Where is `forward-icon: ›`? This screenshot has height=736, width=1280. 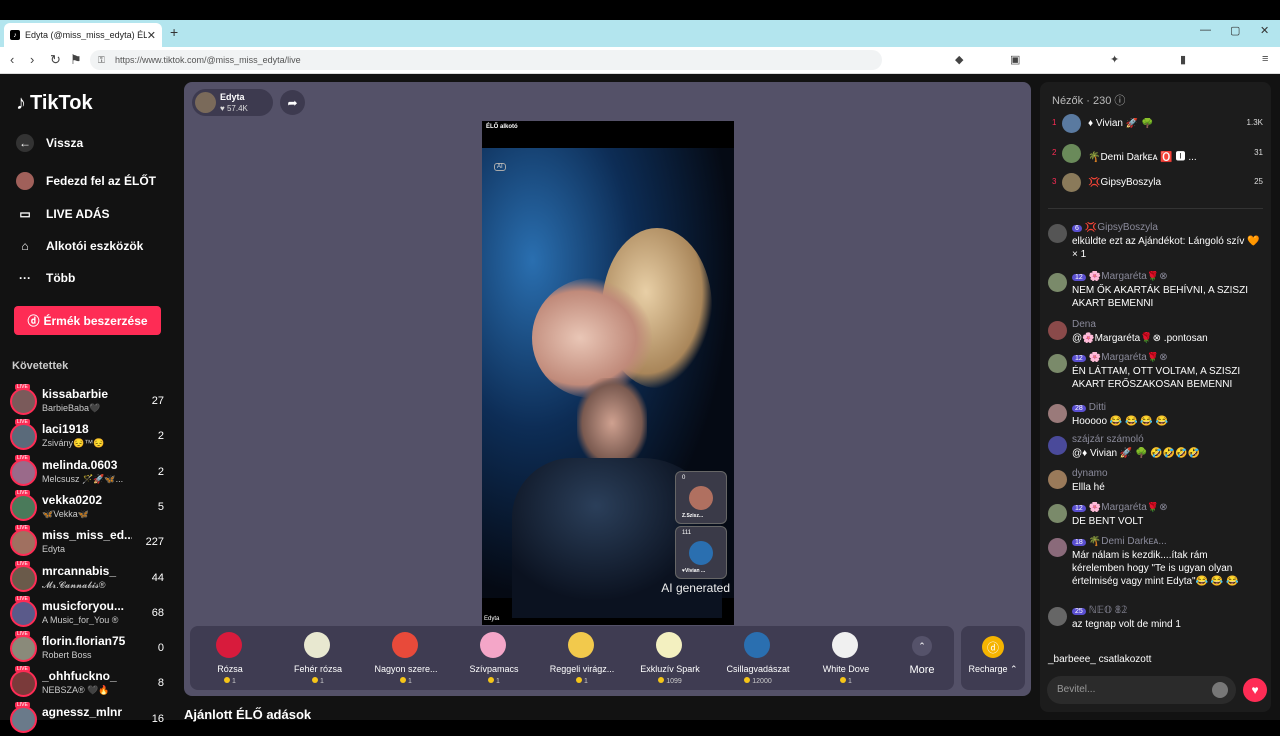 forward-icon: › is located at coordinates (32, 59).